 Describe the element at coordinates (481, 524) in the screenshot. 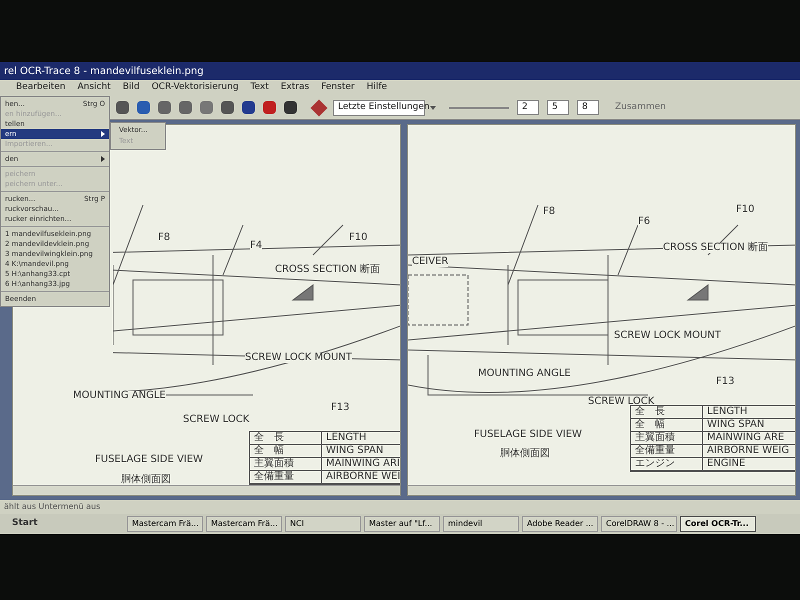

I see `taskbar-button: mindevil` at that location.